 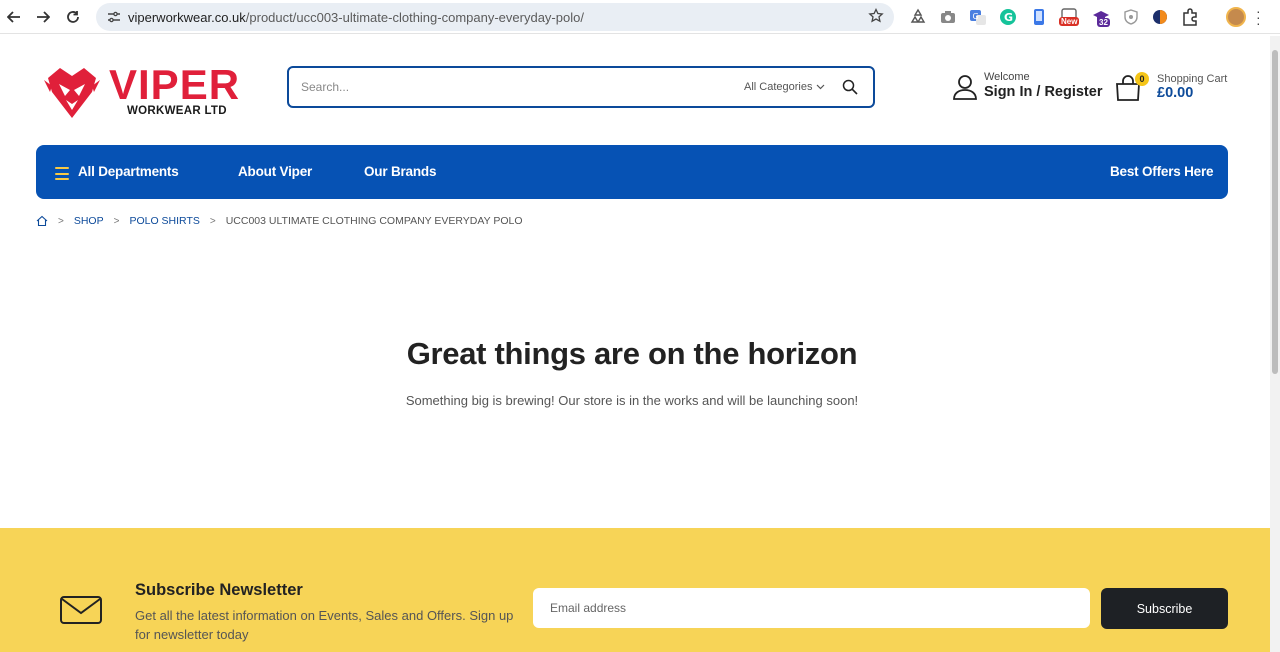 What do you see at coordinates (177, 111) in the screenshot?
I see `logo-subtext: WORKWEAR LTD` at bounding box center [177, 111].